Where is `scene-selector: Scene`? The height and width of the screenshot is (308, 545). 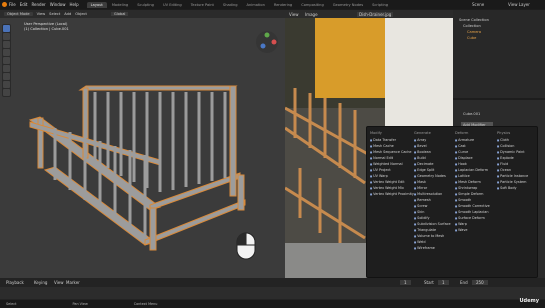 scene-selector: Scene is located at coordinates (478, 4).